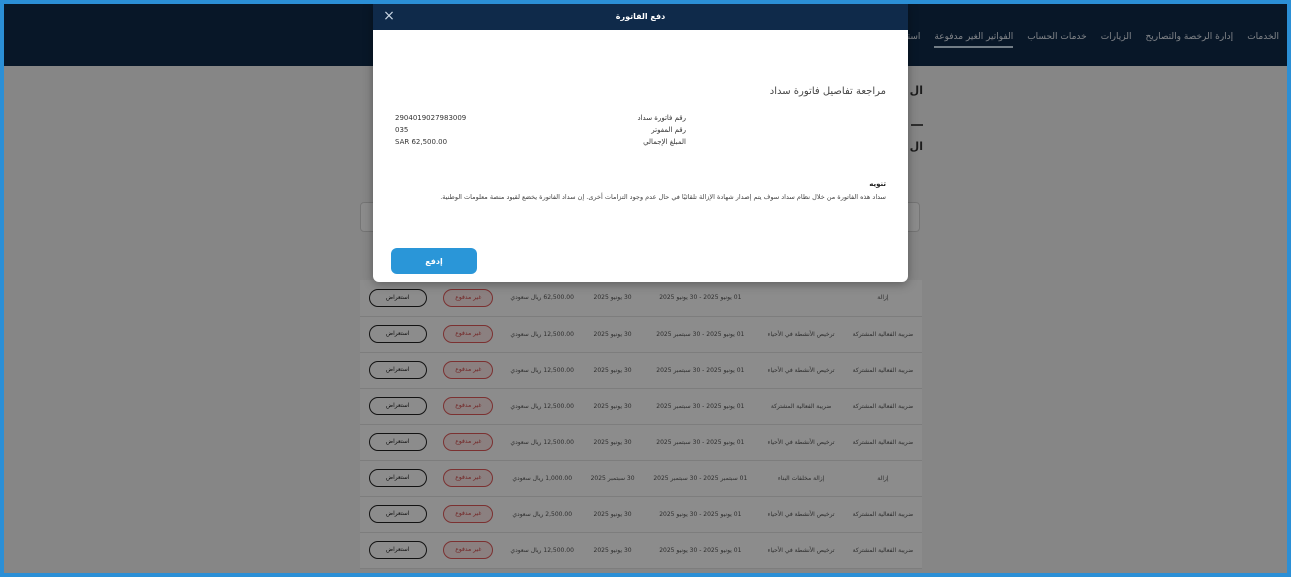  I want to click on detail-value: 2904019027983009, so click(431, 118).